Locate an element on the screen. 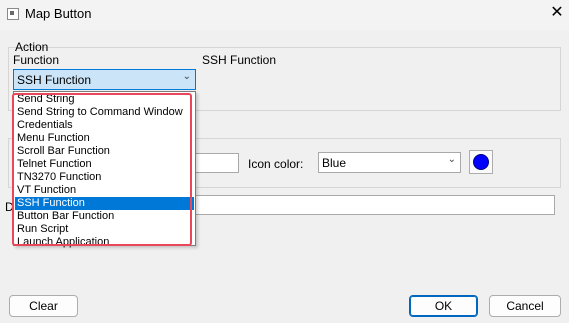  dropdown-option: VT Function is located at coordinates (104, 190).